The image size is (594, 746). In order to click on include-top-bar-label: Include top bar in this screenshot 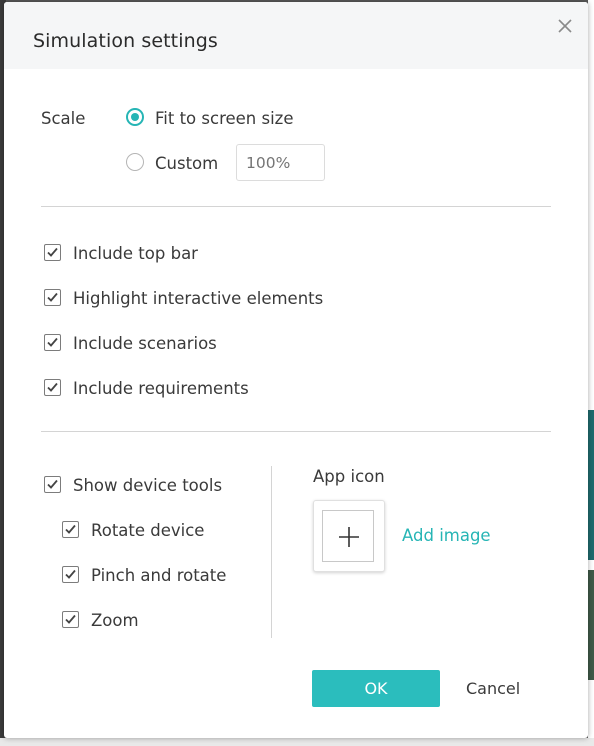, I will do `click(135, 253)`.